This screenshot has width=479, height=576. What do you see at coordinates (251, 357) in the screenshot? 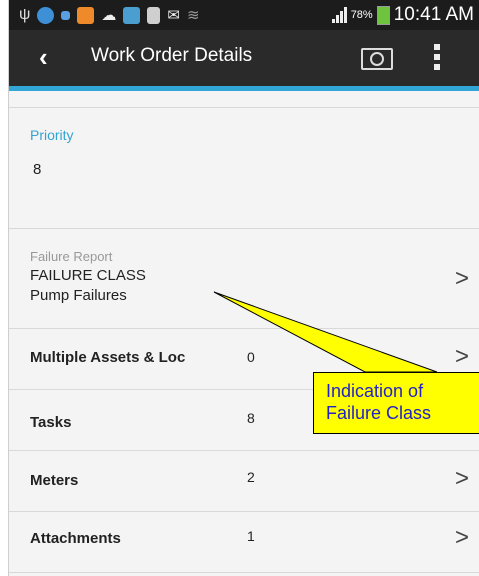
I see `list-item-count: 0` at bounding box center [251, 357].